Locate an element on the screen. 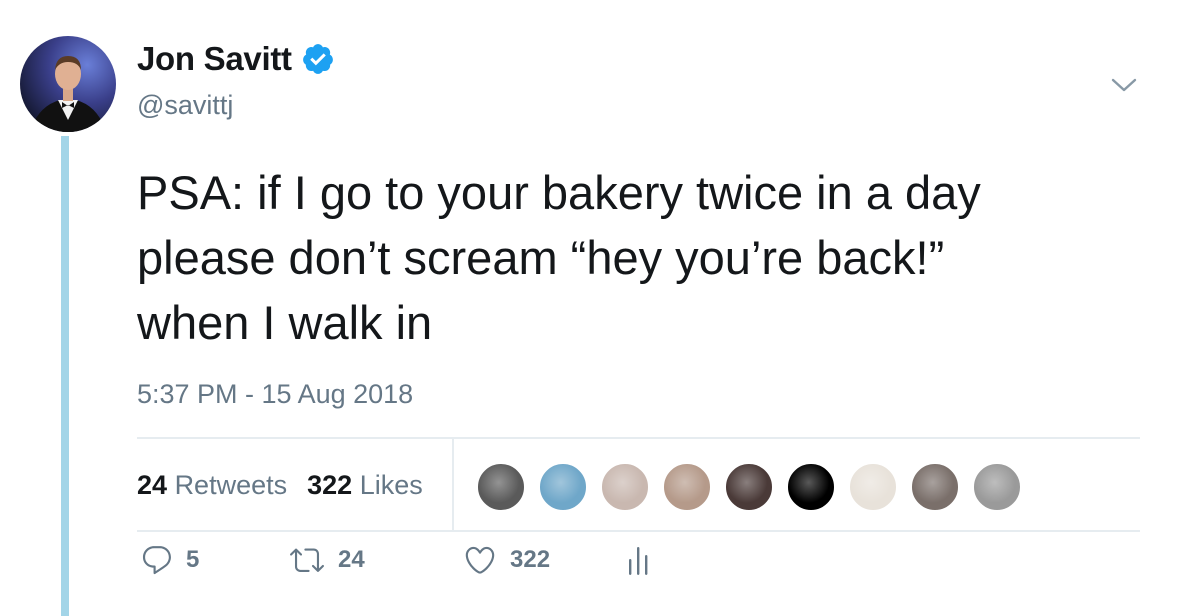 The image size is (1198, 616). author-name: Jon Savitt is located at coordinates (214, 59).